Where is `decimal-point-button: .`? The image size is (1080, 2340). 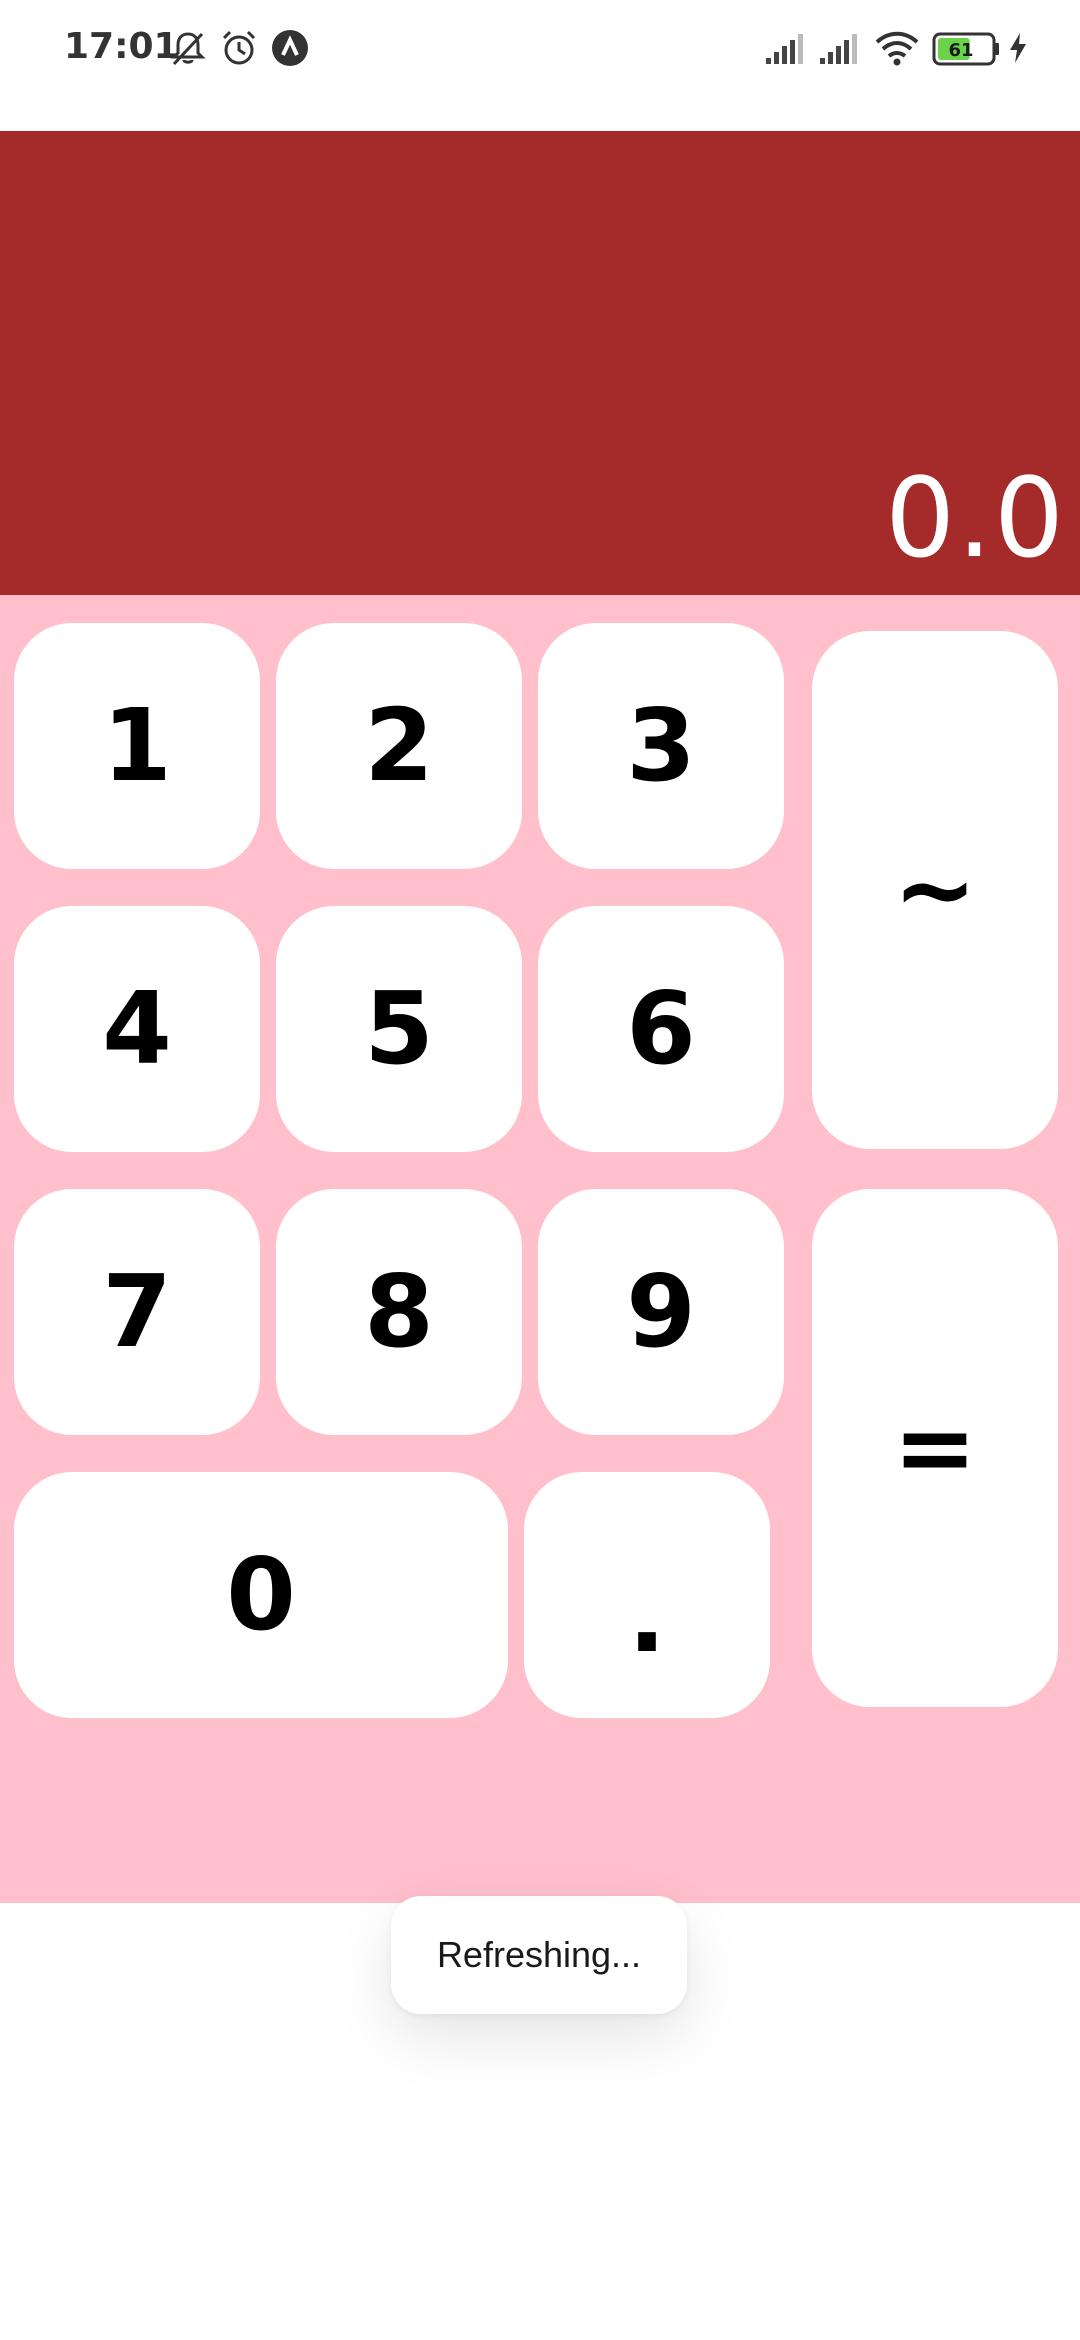 decimal-point-button: . is located at coordinates (647, 1595).